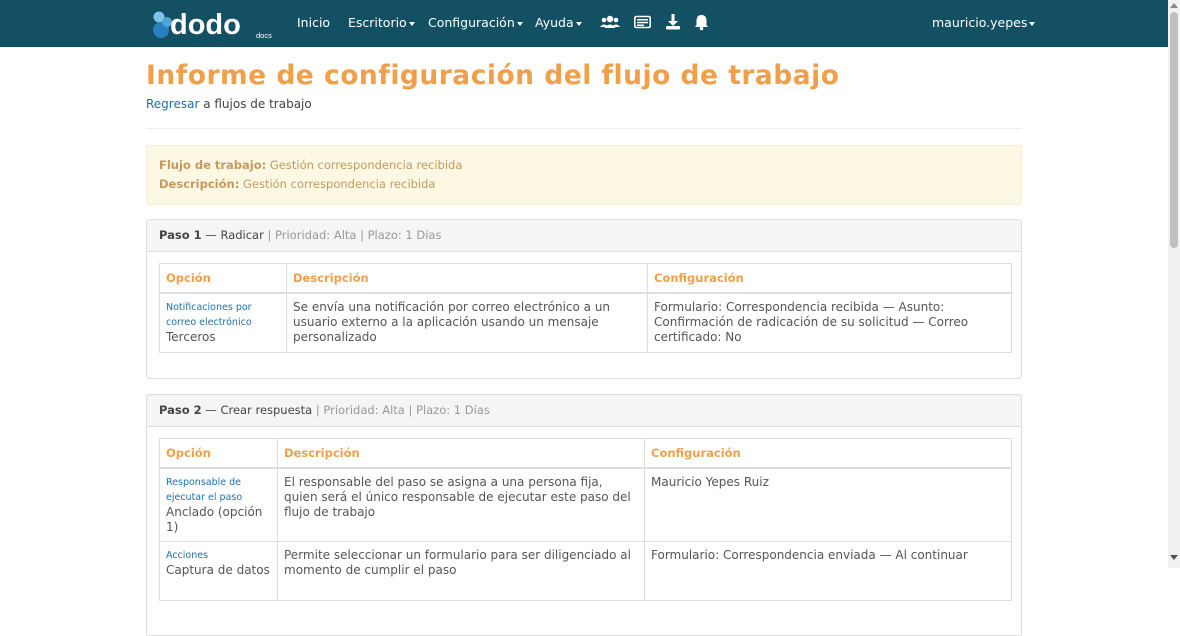  I want to click on scrollbar-thumb, so click(1174, 130).